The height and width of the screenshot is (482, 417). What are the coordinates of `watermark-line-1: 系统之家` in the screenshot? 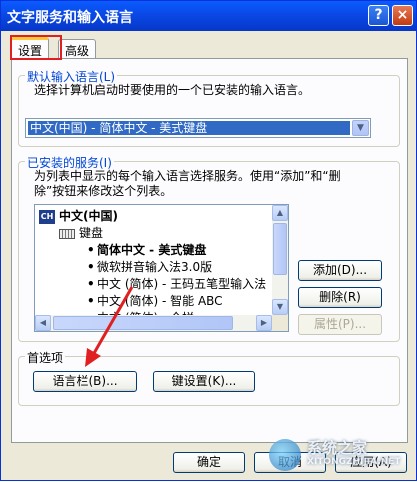 It's located at (337, 448).